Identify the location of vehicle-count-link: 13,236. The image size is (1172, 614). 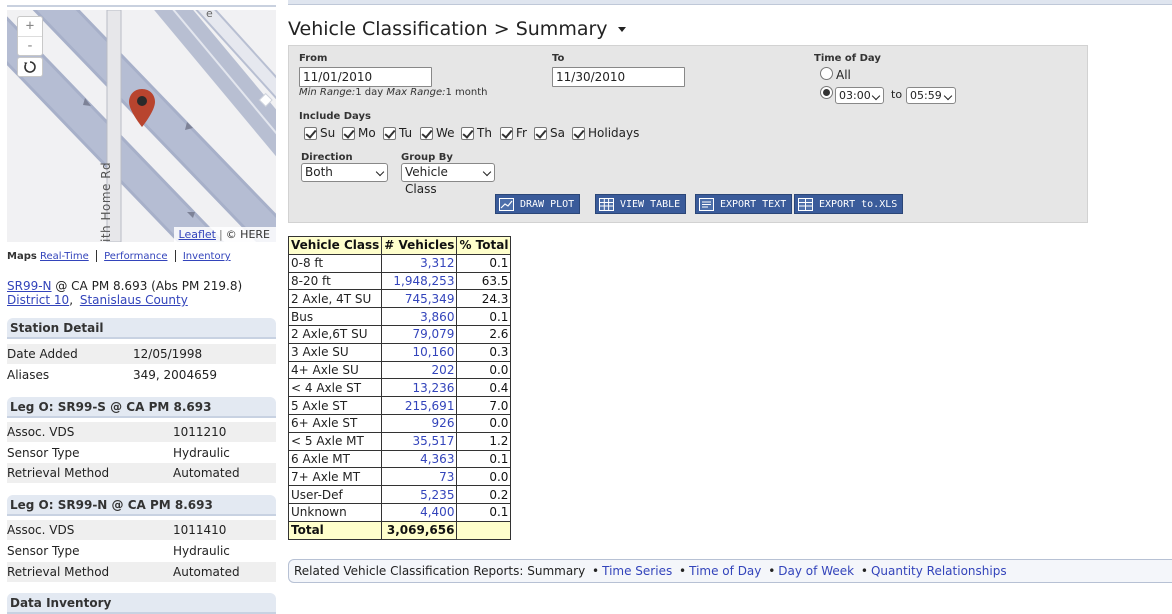
(419, 388).